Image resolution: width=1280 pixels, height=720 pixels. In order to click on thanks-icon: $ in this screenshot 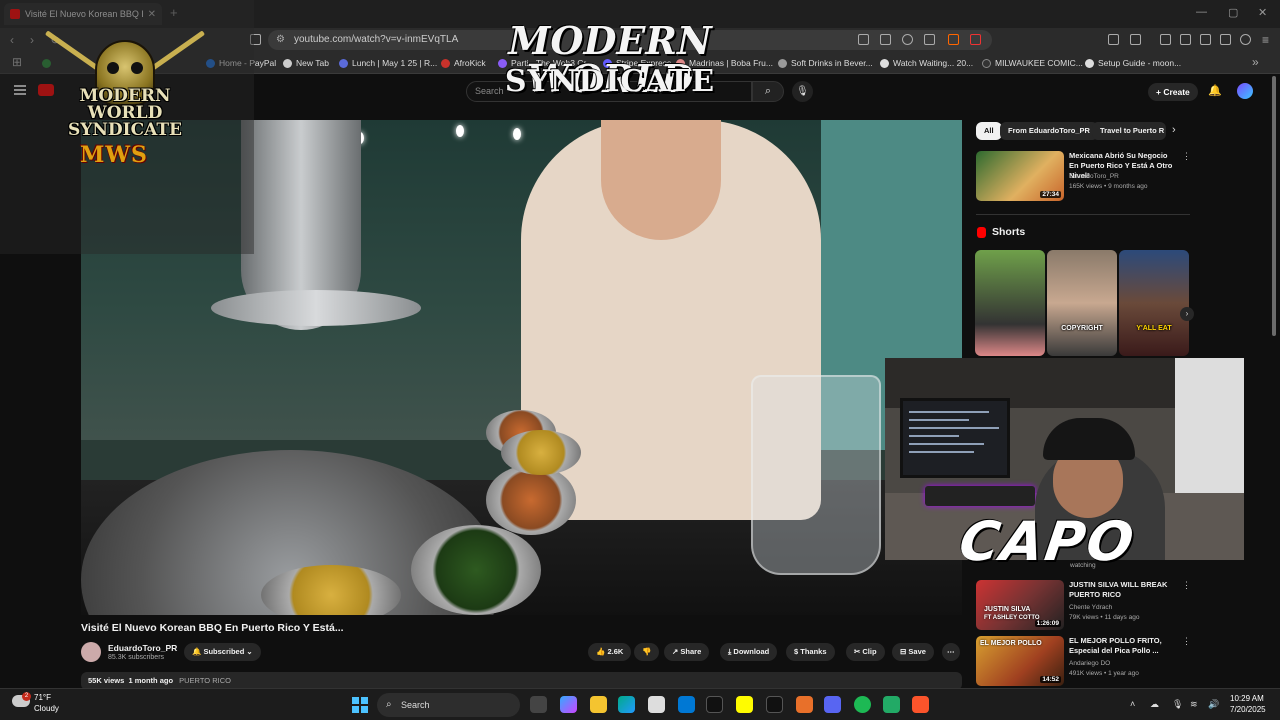, I will do `click(796, 651)`.